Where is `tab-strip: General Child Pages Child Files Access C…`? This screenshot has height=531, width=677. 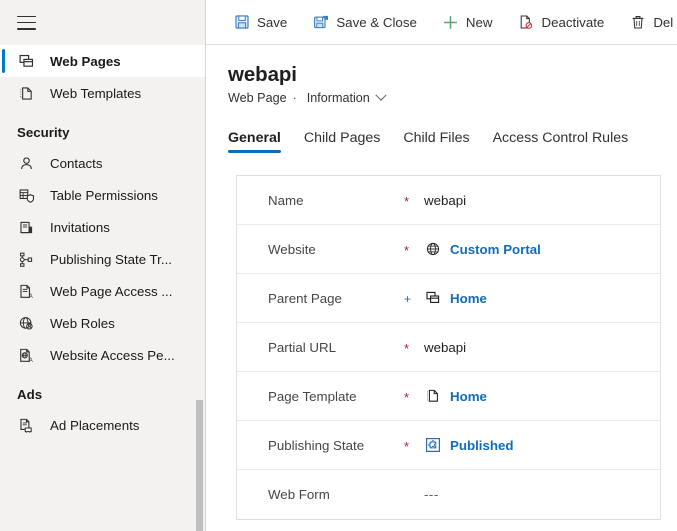
tab-strip: General Child Pages Child Files Access C… is located at coordinates (452, 136).